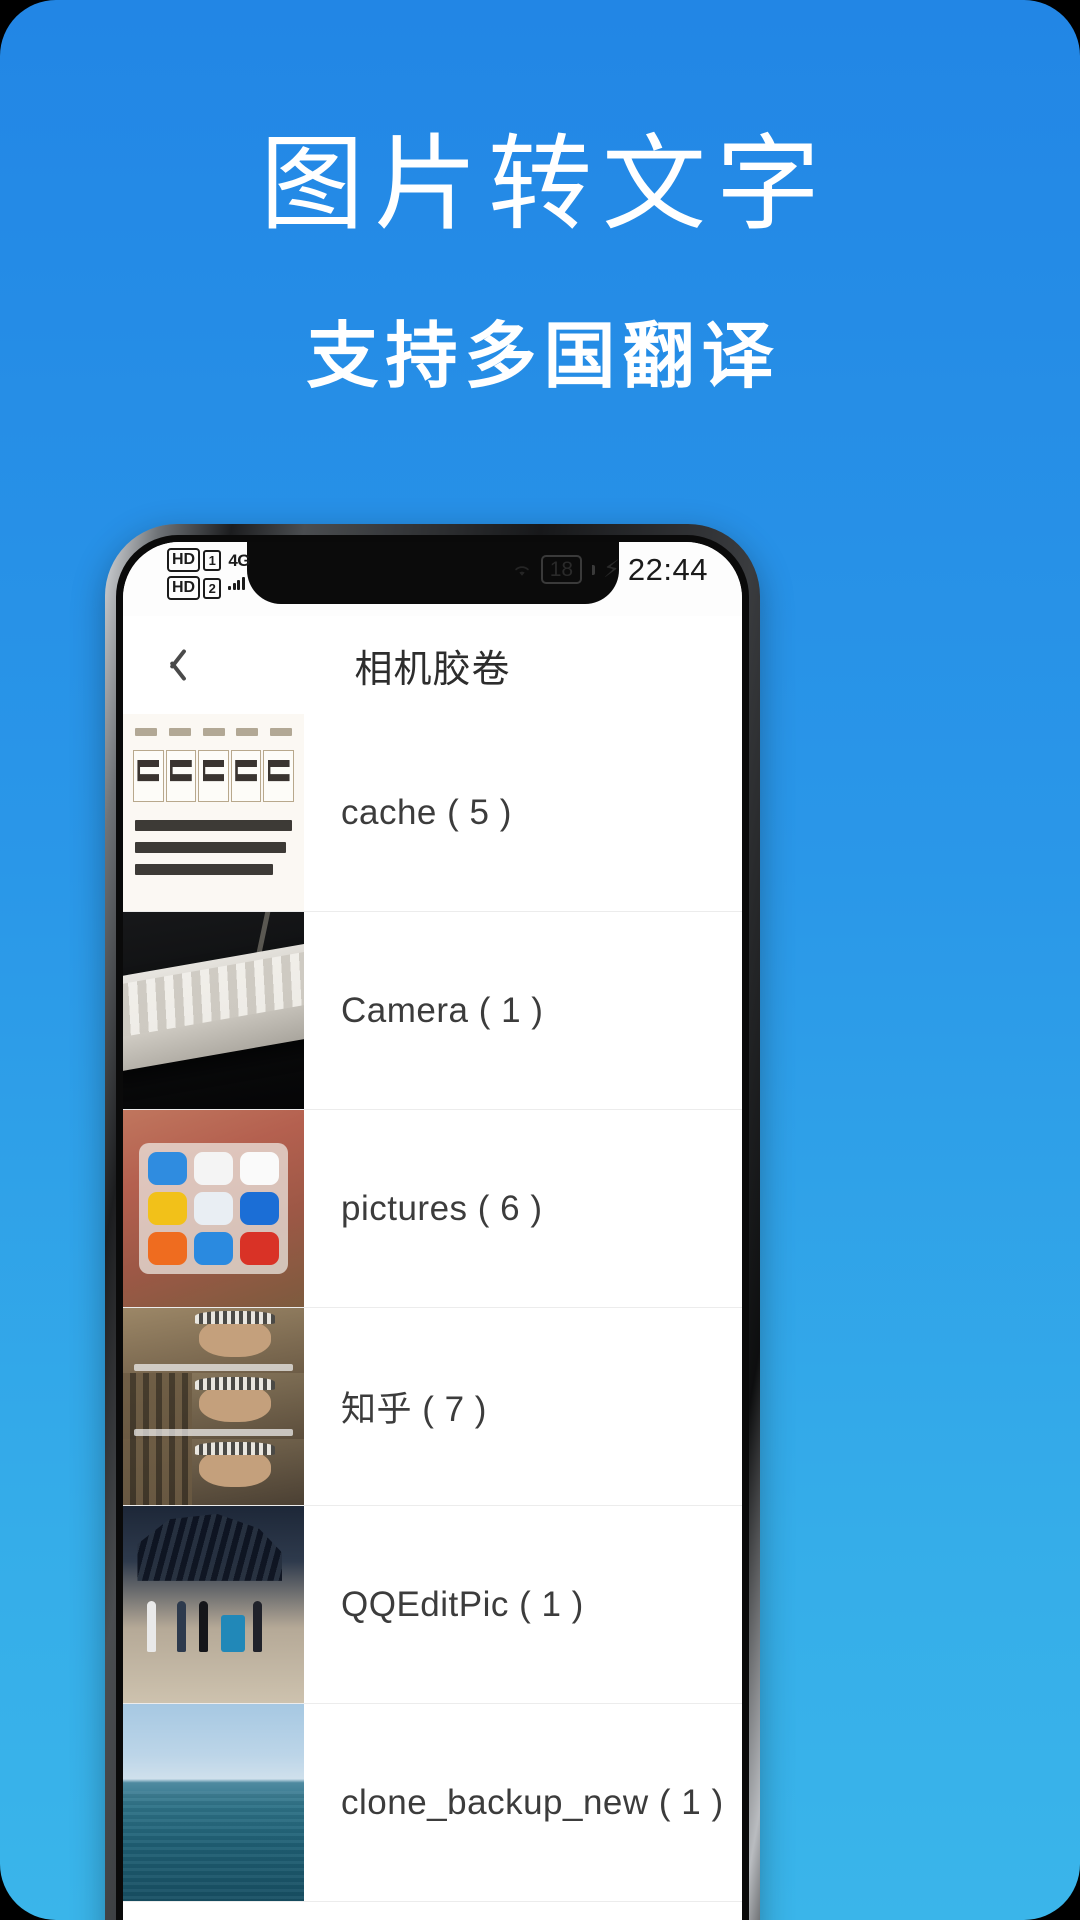 The image size is (1080, 1920). I want to click on battery-indicator: 18, so click(561, 569).